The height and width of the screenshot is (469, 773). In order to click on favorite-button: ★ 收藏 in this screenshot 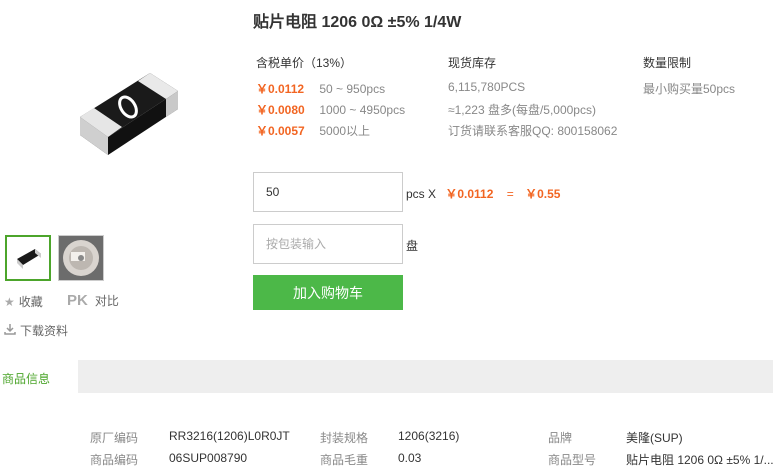, I will do `click(23, 301)`.